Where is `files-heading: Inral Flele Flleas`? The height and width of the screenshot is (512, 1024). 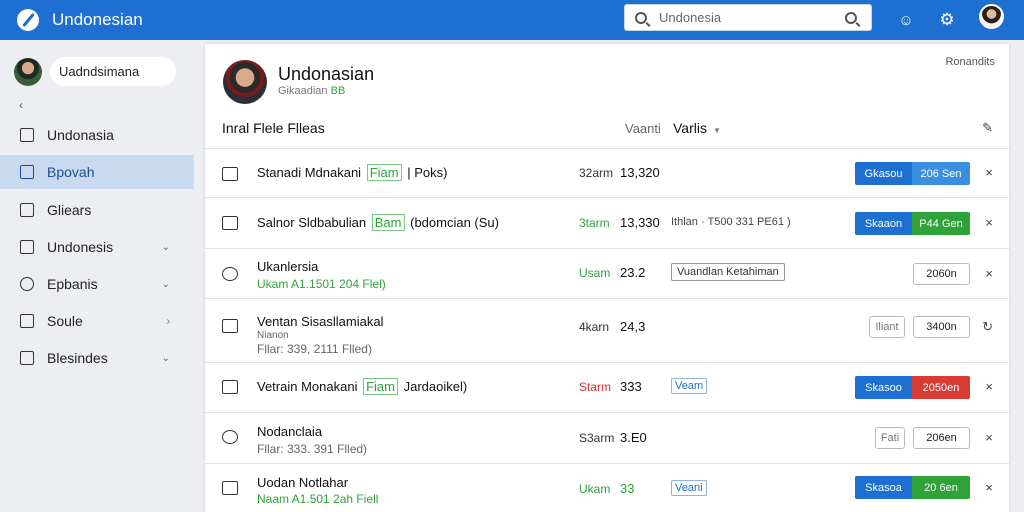
files-heading: Inral Flele Flleas is located at coordinates (273, 128).